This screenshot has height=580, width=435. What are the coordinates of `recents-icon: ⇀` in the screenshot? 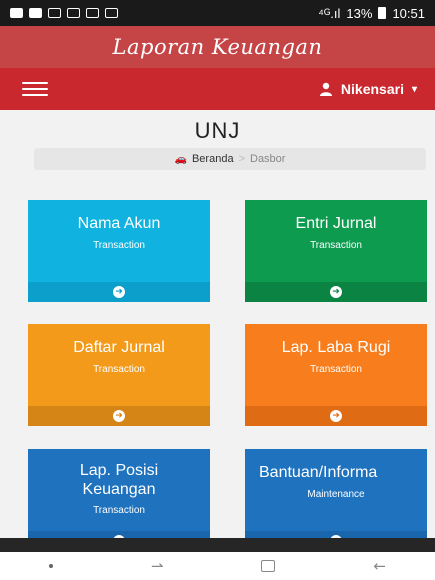 It's located at (157, 566).